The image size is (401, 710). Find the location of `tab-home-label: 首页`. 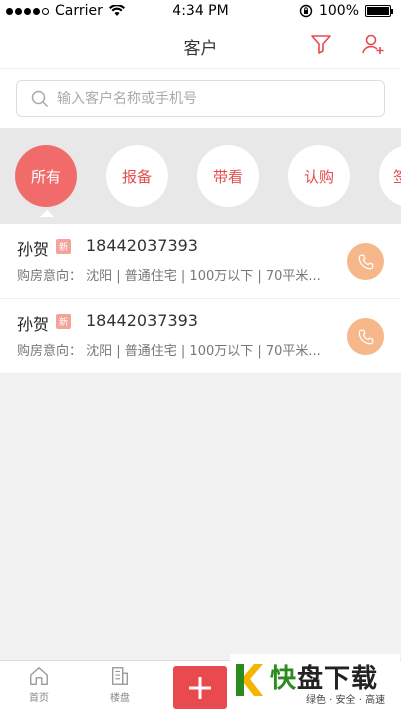

tab-home-label: 首页 is located at coordinates (39, 698).